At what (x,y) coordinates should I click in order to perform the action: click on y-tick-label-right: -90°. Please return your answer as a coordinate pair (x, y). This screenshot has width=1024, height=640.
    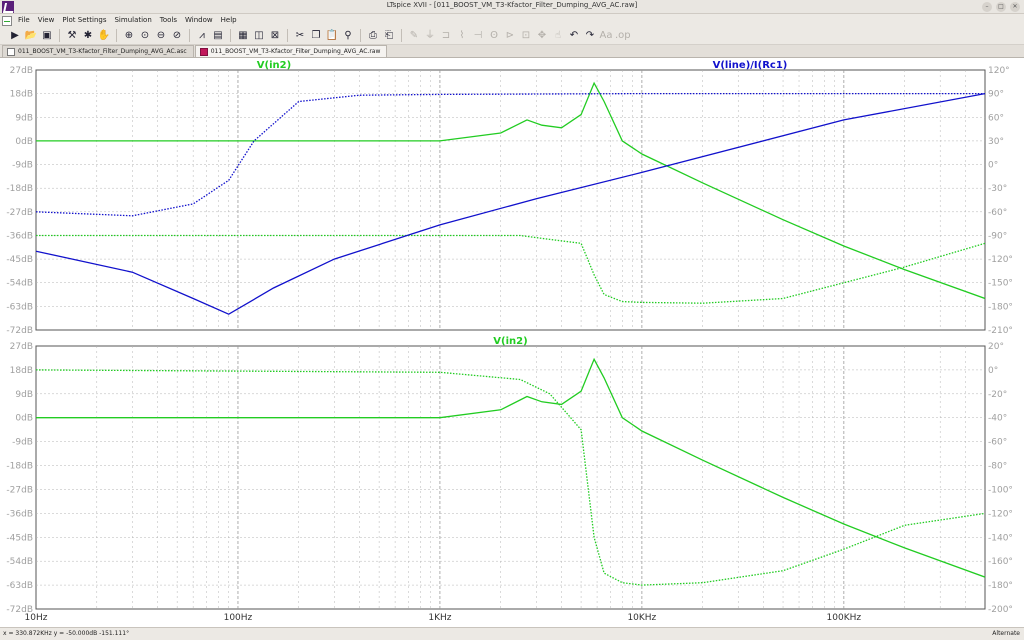
    Looking at the image, I should click on (997, 236).